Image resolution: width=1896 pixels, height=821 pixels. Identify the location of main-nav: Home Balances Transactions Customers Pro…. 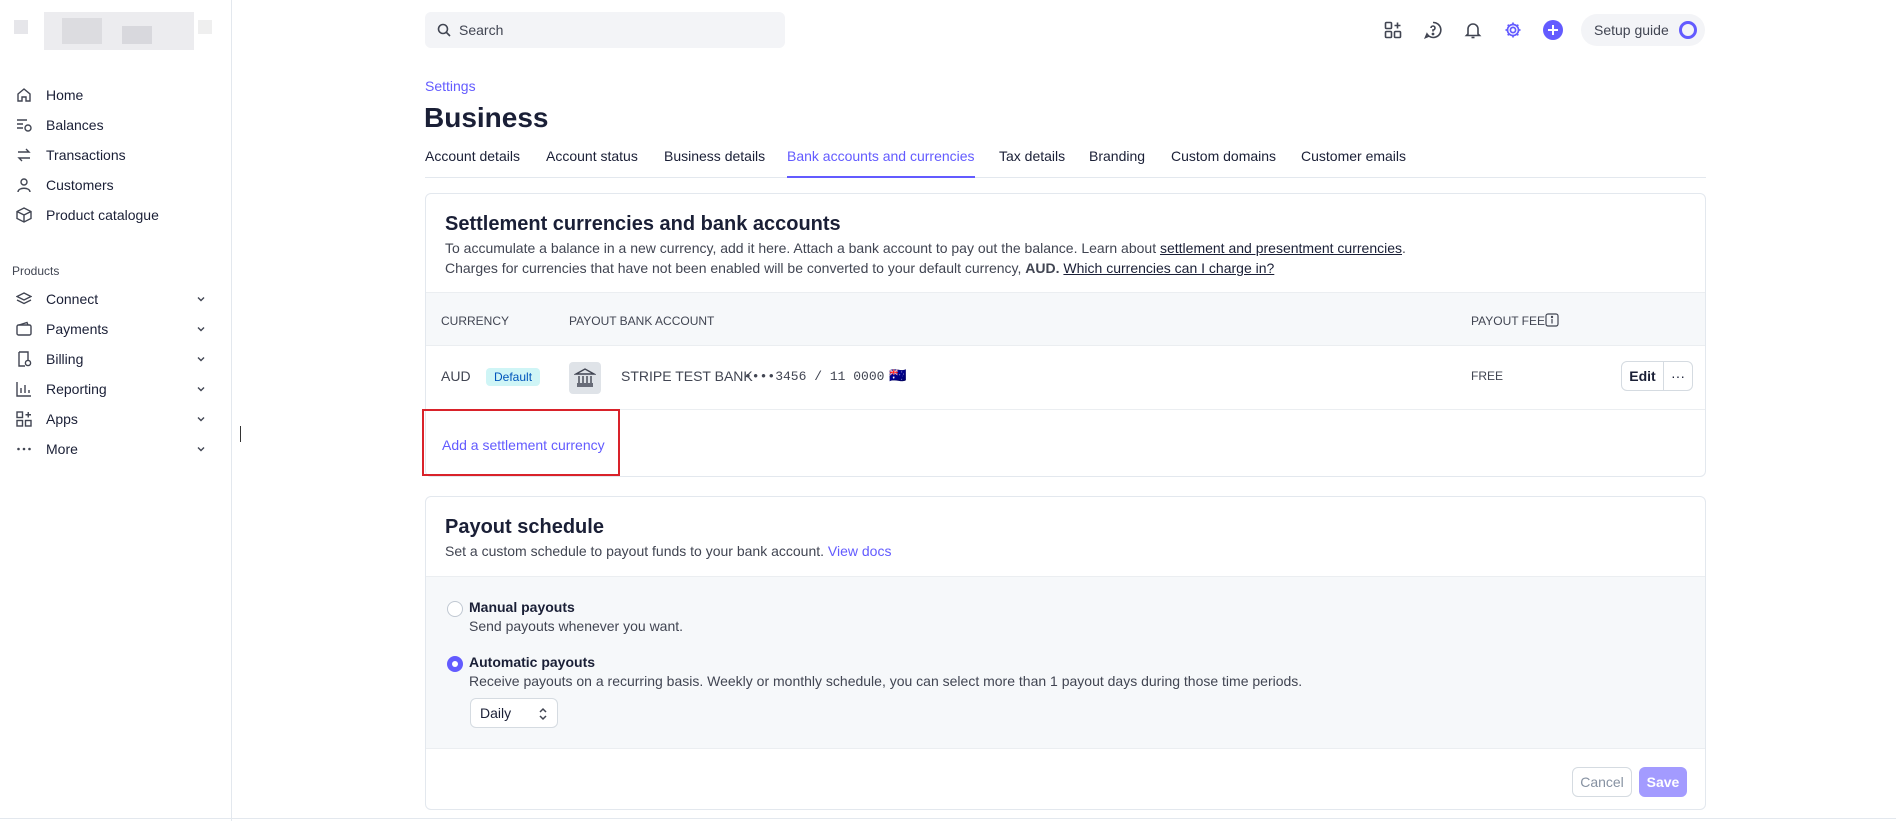
(116, 155).